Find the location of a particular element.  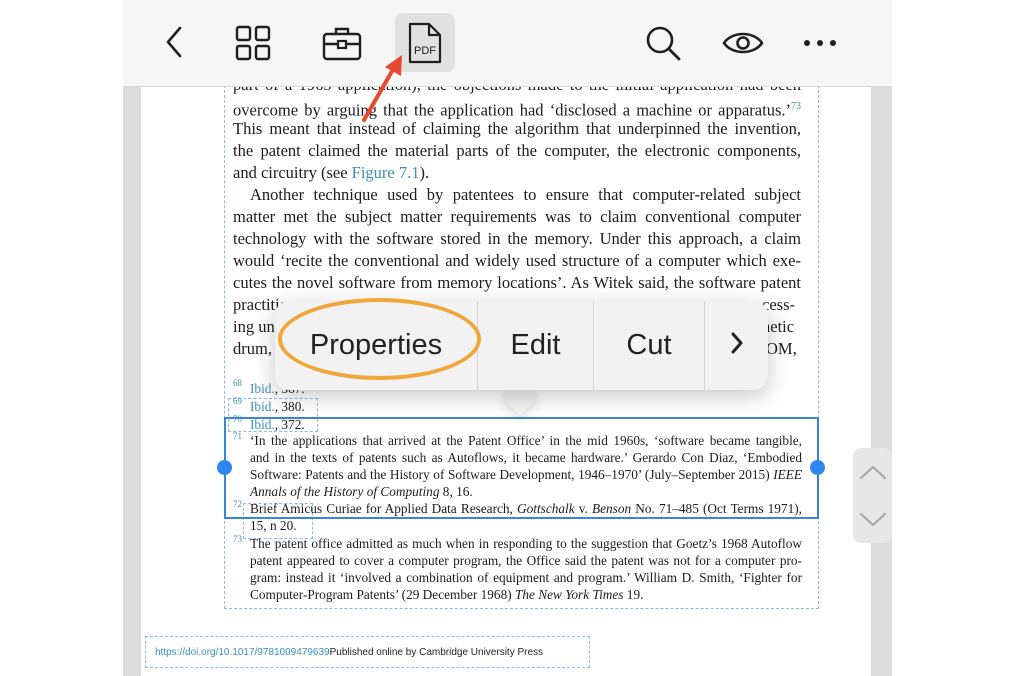

doi-link: https://doi.org/10.1017/9781009479639 is located at coordinates (242, 652).